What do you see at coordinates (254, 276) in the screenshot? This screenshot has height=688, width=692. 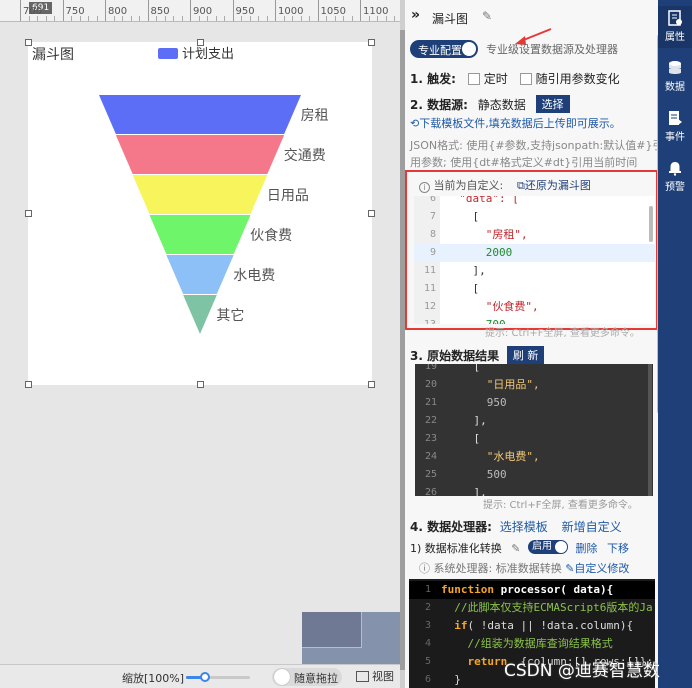 I see `funnel-label: 水电费` at bounding box center [254, 276].